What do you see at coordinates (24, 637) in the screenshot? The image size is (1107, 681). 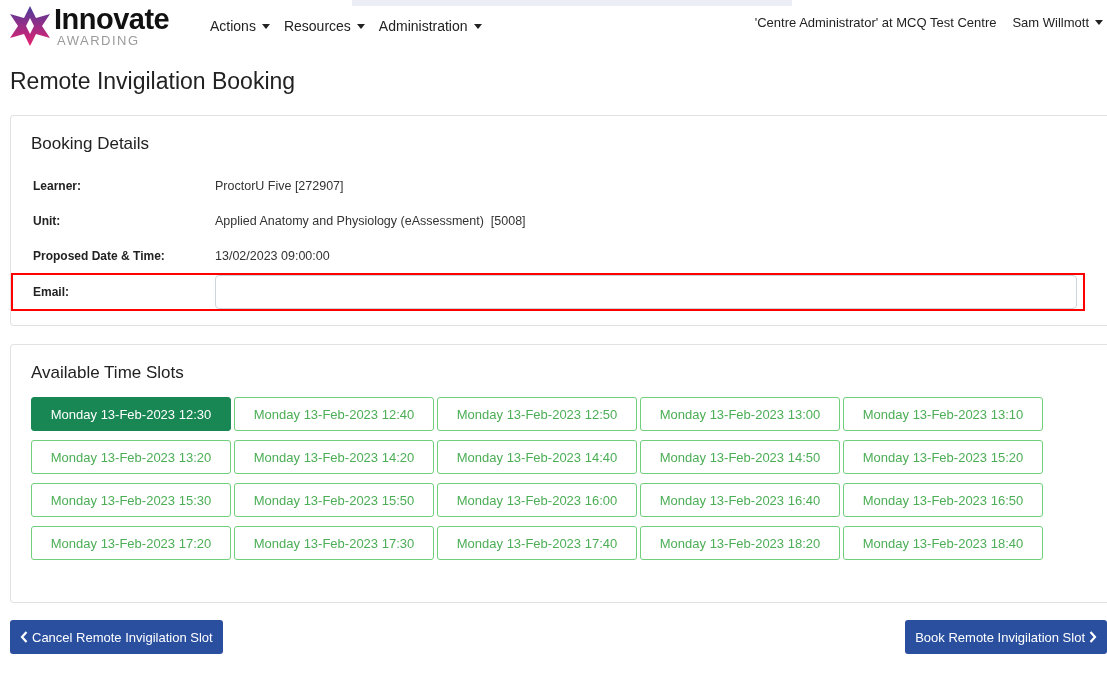 I see `chevron-left-icon` at bounding box center [24, 637].